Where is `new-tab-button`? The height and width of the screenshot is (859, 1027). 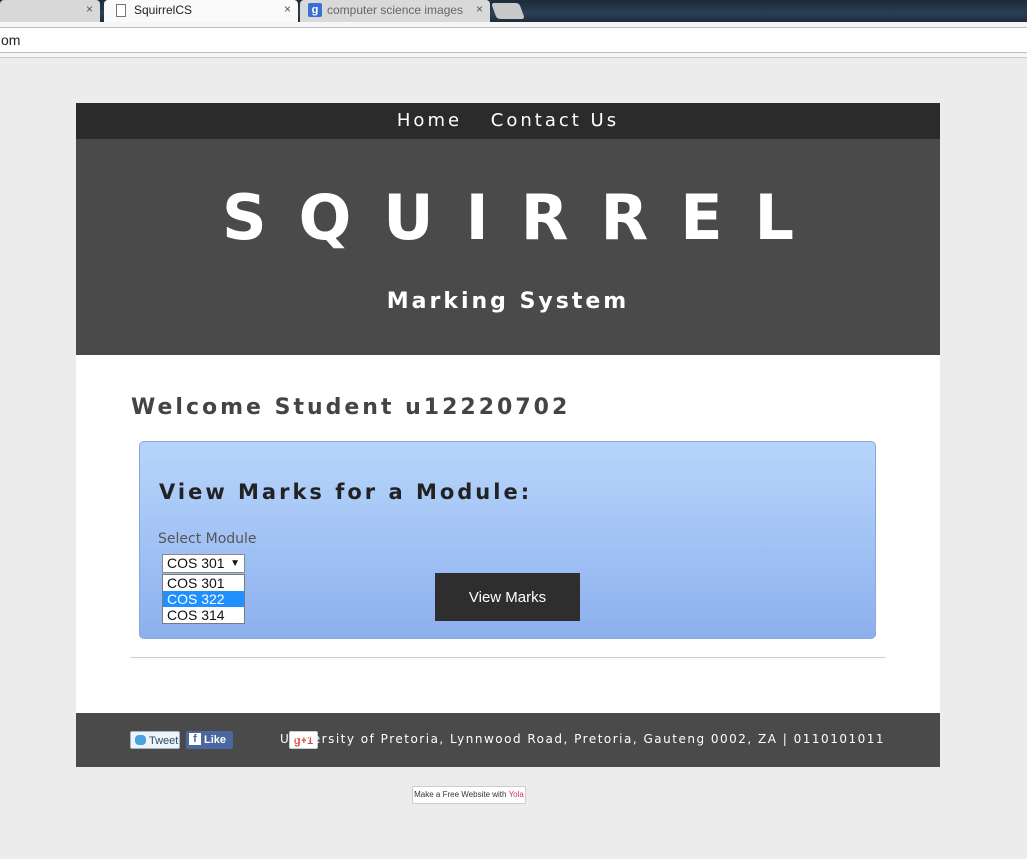 new-tab-button is located at coordinates (508, 11).